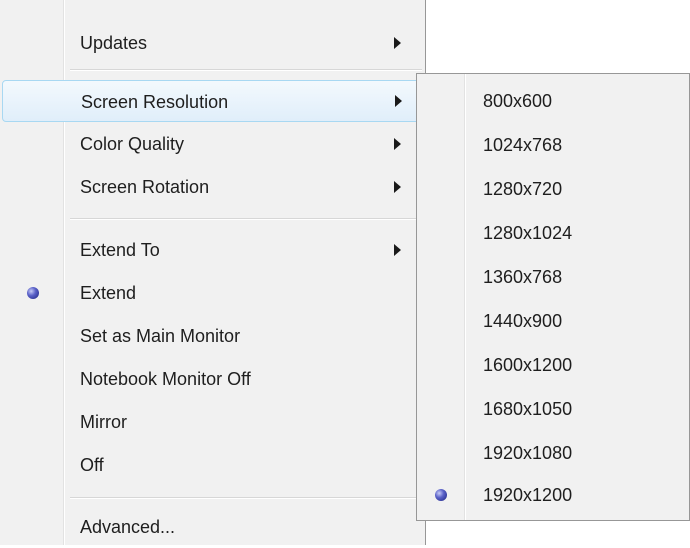  Describe the element at coordinates (145, 187) in the screenshot. I see `menu-item-label: Screen Rotation` at that location.